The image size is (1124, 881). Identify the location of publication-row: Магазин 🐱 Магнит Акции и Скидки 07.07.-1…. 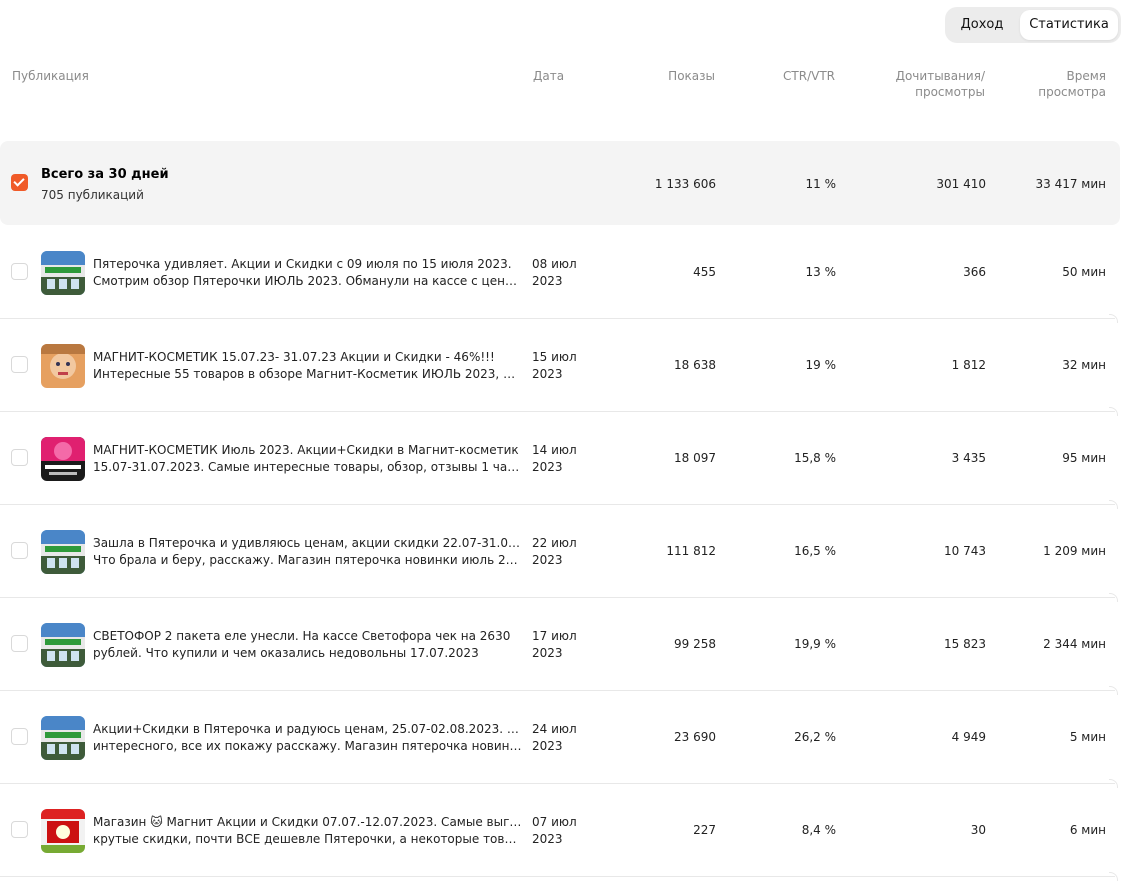
(562, 832).